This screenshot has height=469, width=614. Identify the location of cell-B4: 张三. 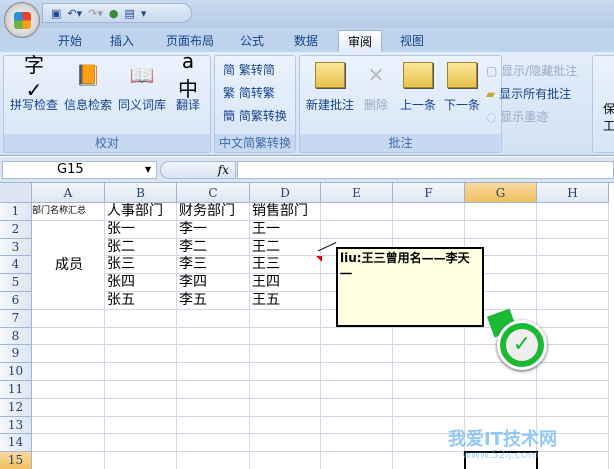
(141, 265).